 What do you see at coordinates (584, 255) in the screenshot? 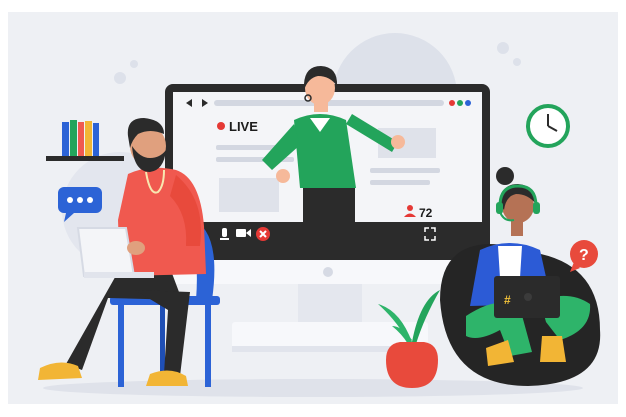
I see `question-mark: ?` at bounding box center [584, 255].